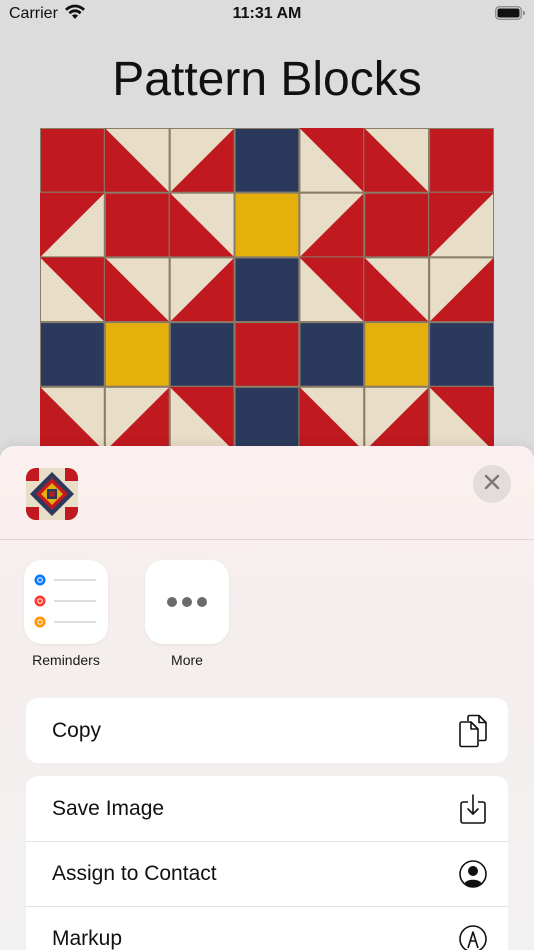 The height and width of the screenshot is (950, 534). Describe the element at coordinates (52, 494) in the screenshot. I see `shared-image-thumbnail` at that location.